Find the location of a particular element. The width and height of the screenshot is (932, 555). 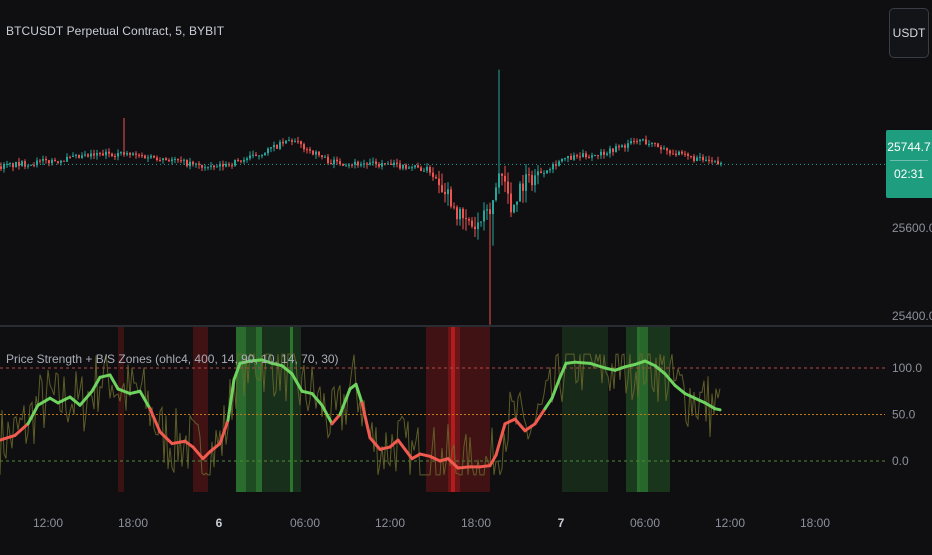

indicator-y-axis-label-0: 100.0 is located at coordinates (907, 368).